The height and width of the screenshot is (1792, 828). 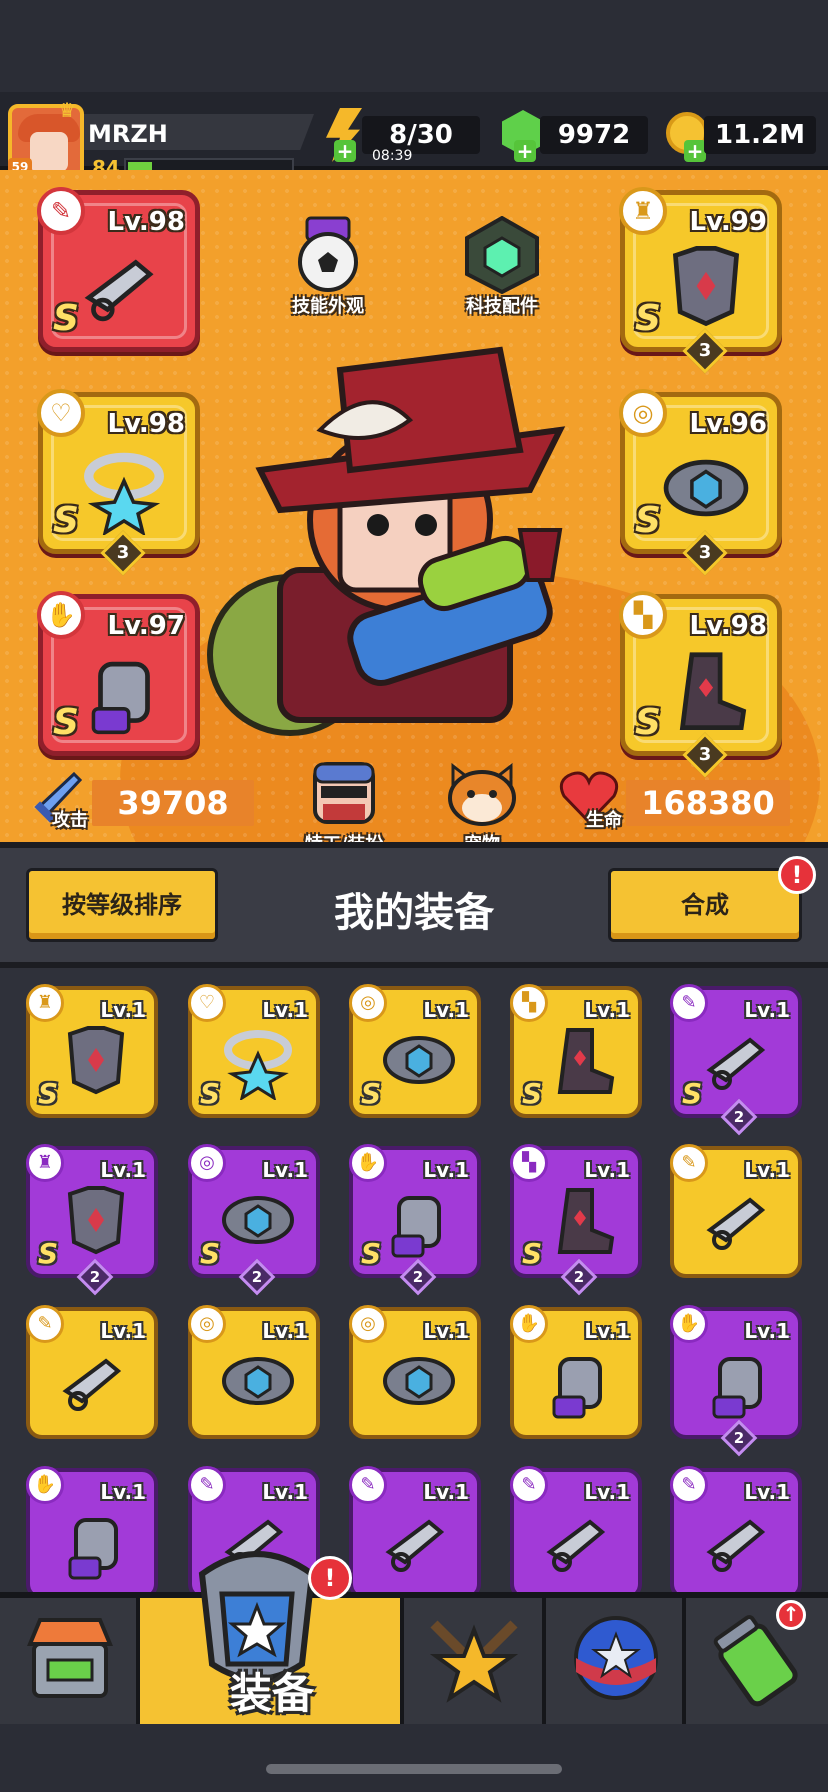 I want to click on slot-type-badge: ✎, so click(x=61, y=211).